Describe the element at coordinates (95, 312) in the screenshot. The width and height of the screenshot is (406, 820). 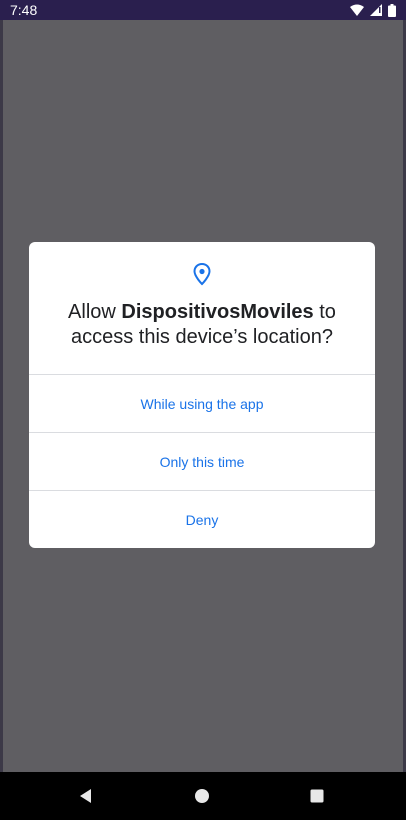
I see `title-prefix: Allow` at that location.